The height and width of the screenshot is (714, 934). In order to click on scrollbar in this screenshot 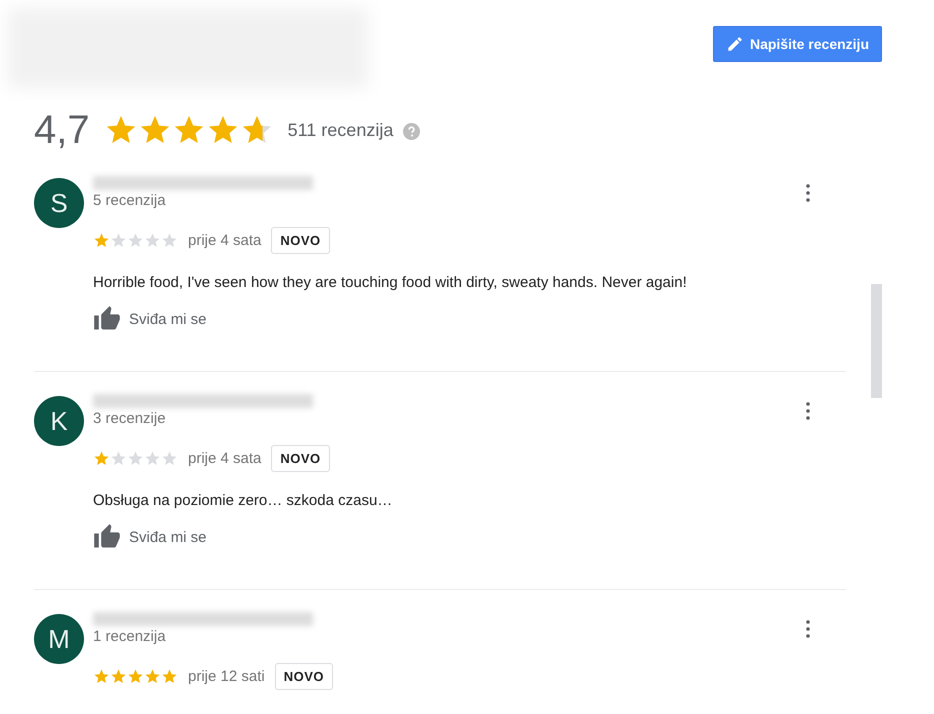, I will do `click(876, 341)`.